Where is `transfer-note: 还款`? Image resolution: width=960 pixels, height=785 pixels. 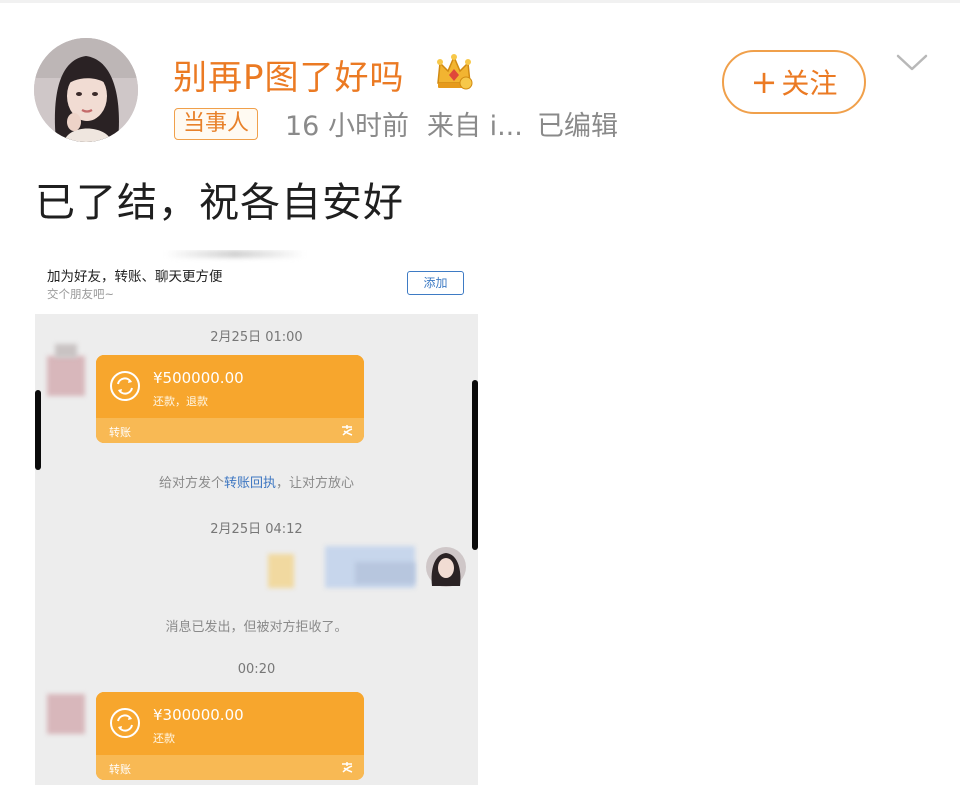 transfer-note: 还款 is located at coordinates (164, 738).